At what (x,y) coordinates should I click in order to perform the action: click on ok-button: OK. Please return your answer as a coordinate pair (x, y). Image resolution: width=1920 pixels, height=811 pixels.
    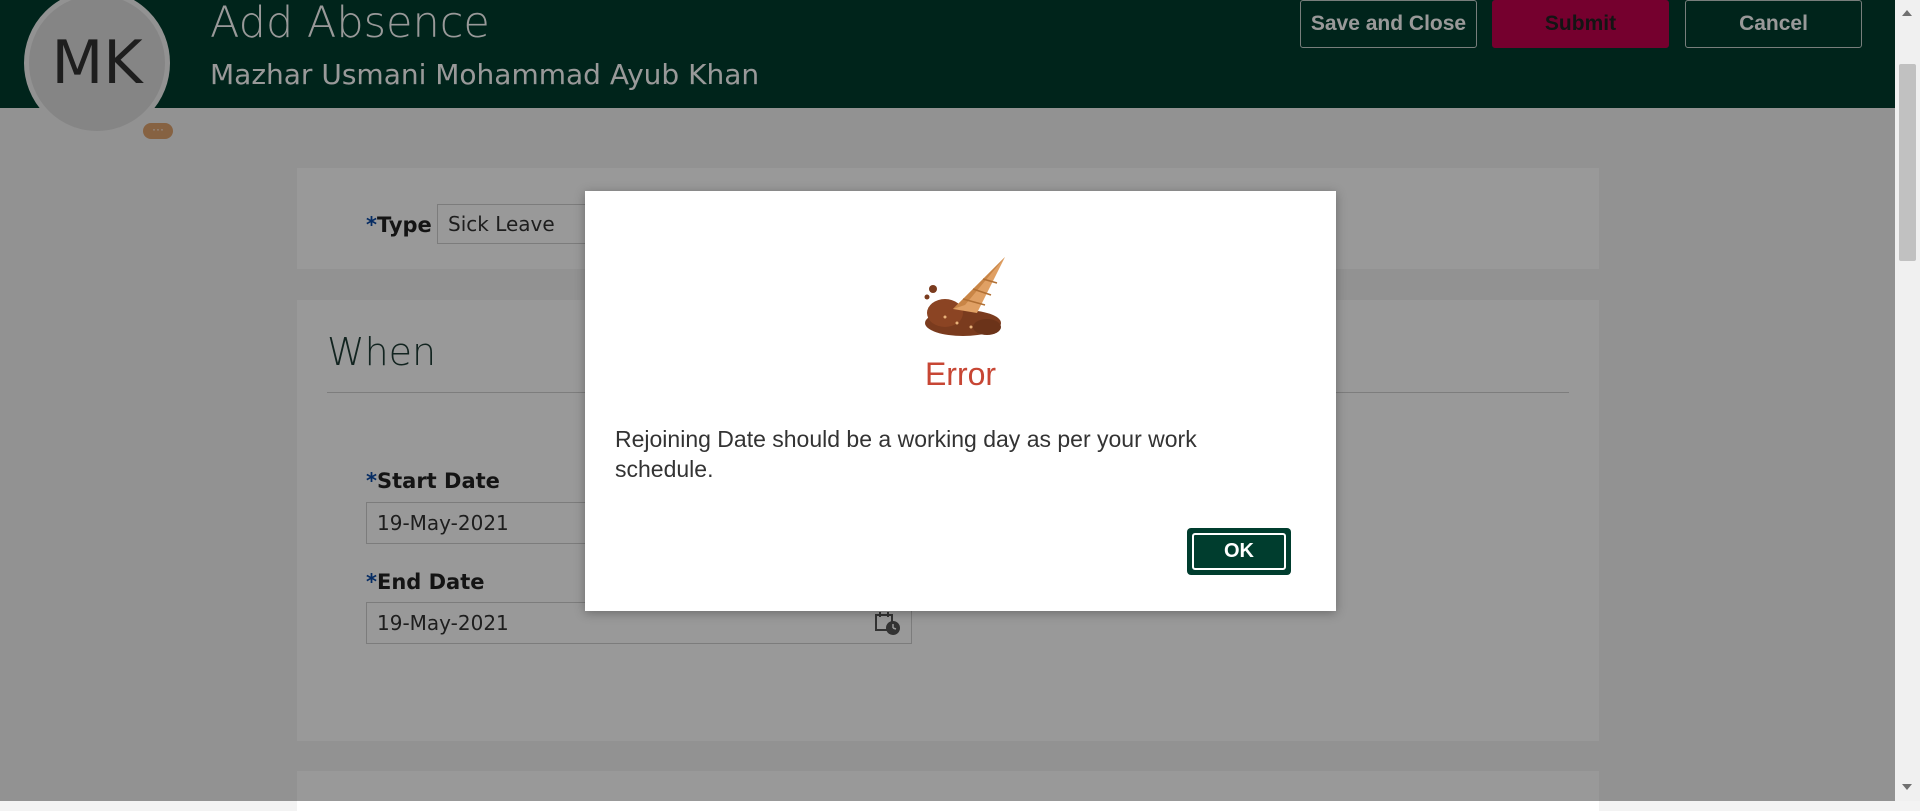
    Looking at the image, I should click on (1239, 551).